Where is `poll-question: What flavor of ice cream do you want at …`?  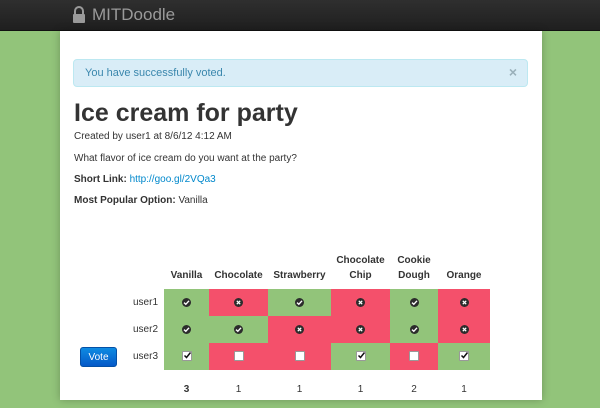 poll-question: What flavor of ice cream do you want at … is located at coordinates (185, 158).